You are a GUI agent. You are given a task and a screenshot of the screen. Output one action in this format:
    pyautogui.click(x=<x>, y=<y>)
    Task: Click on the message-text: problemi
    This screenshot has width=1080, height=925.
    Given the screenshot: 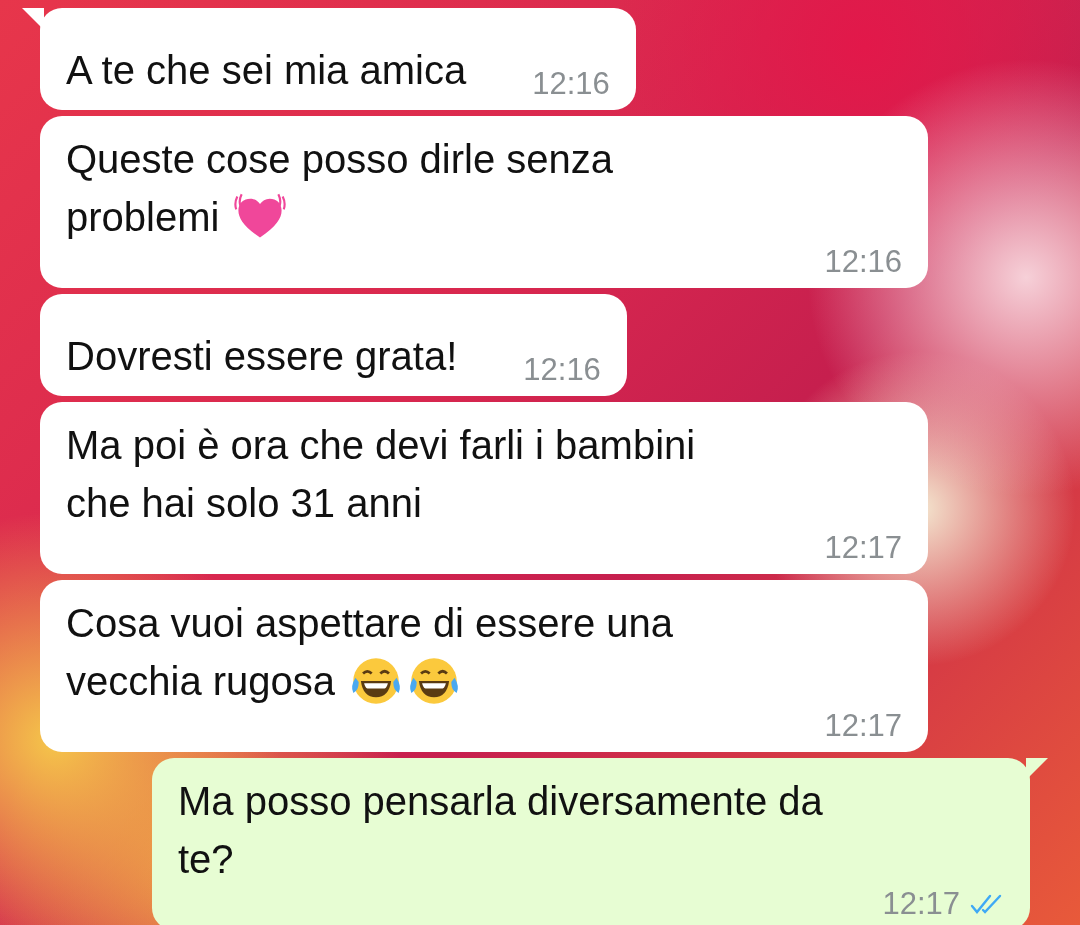 What is the action you would take?
    pyautogui.click(x=143, y=217)
    